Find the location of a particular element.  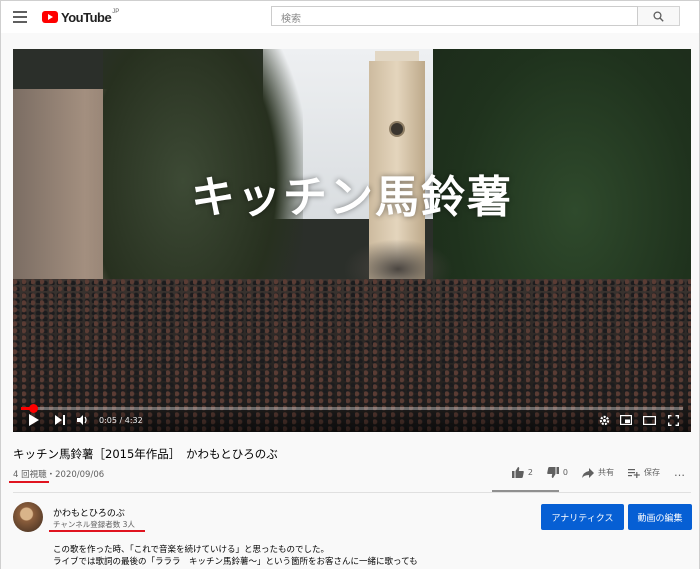

top-bar: YouTube JP 検索 is located at coordinates (350, 17).